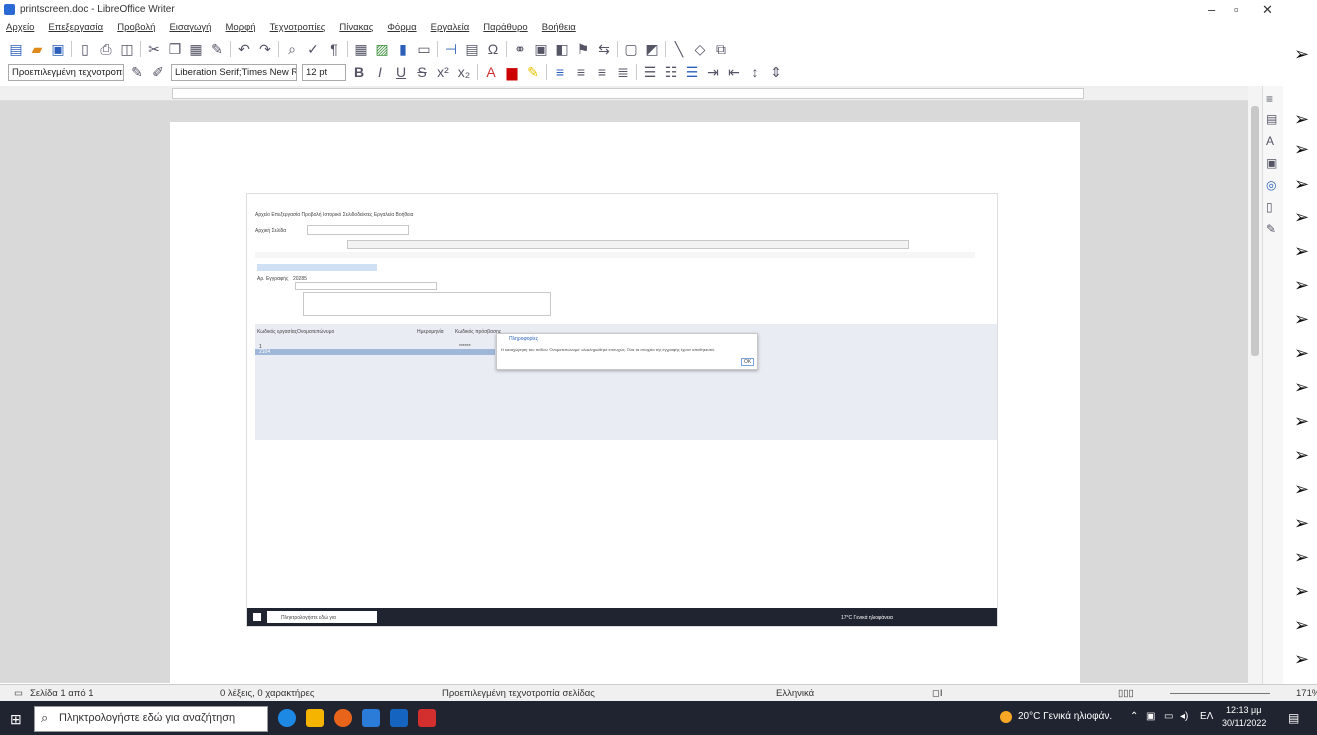 The width and height of the screenshot is (1317, 735). I want to click on export-pdf-icon: ▯, so click(85, 49).